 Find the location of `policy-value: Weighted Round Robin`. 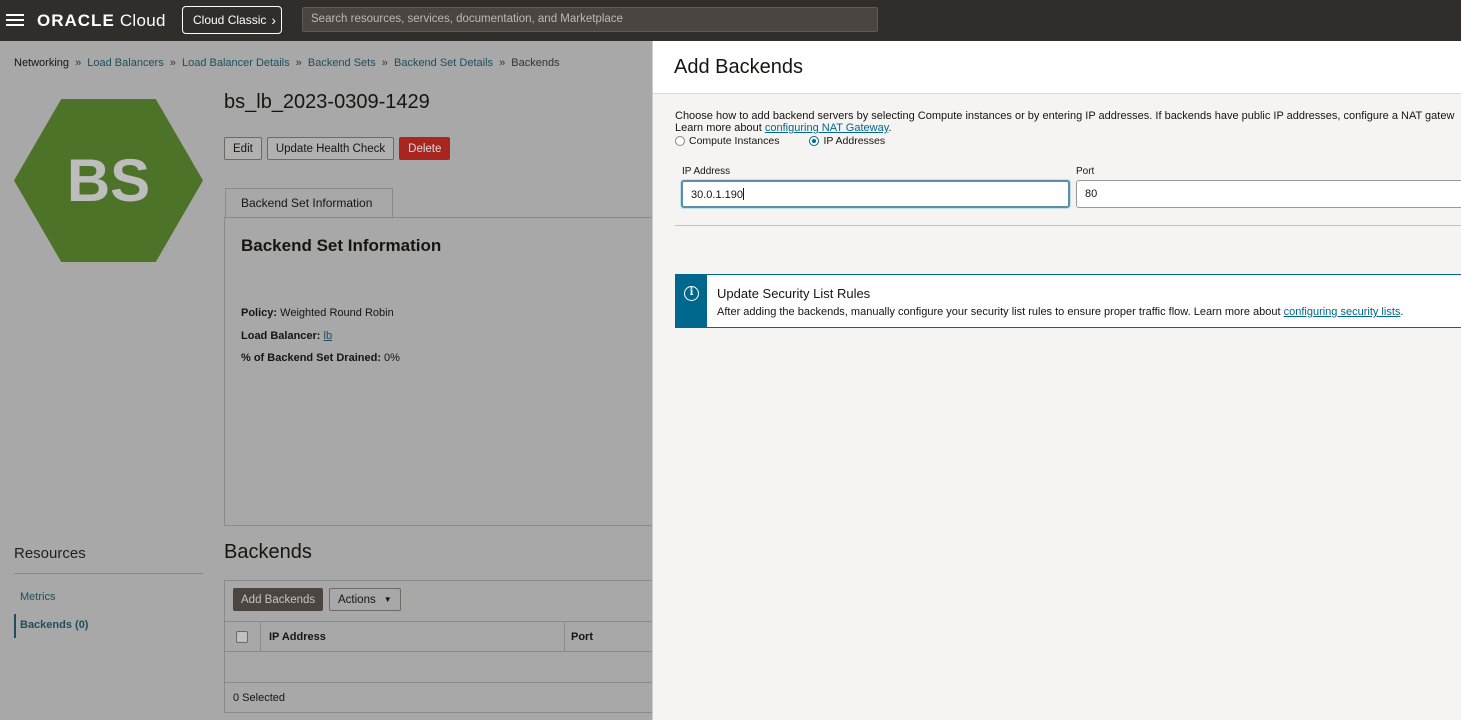

policy-value: Weighted Round Robin is located at coordinates (337, 313).